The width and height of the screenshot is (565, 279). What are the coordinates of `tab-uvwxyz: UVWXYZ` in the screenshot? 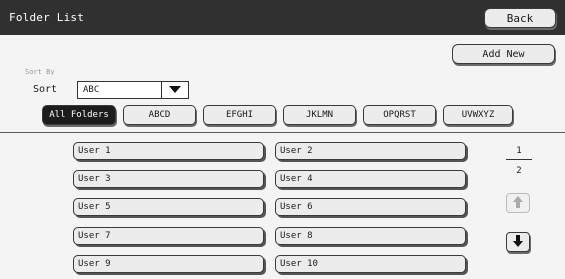 It's located at (478, 115).